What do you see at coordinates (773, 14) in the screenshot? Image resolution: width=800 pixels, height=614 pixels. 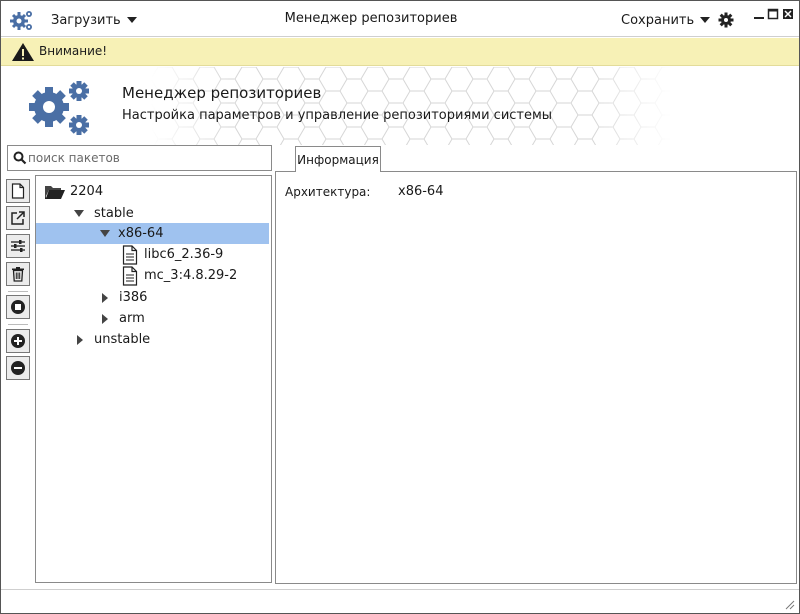 I see `maximize-icon` at bounding box center [773, 14].